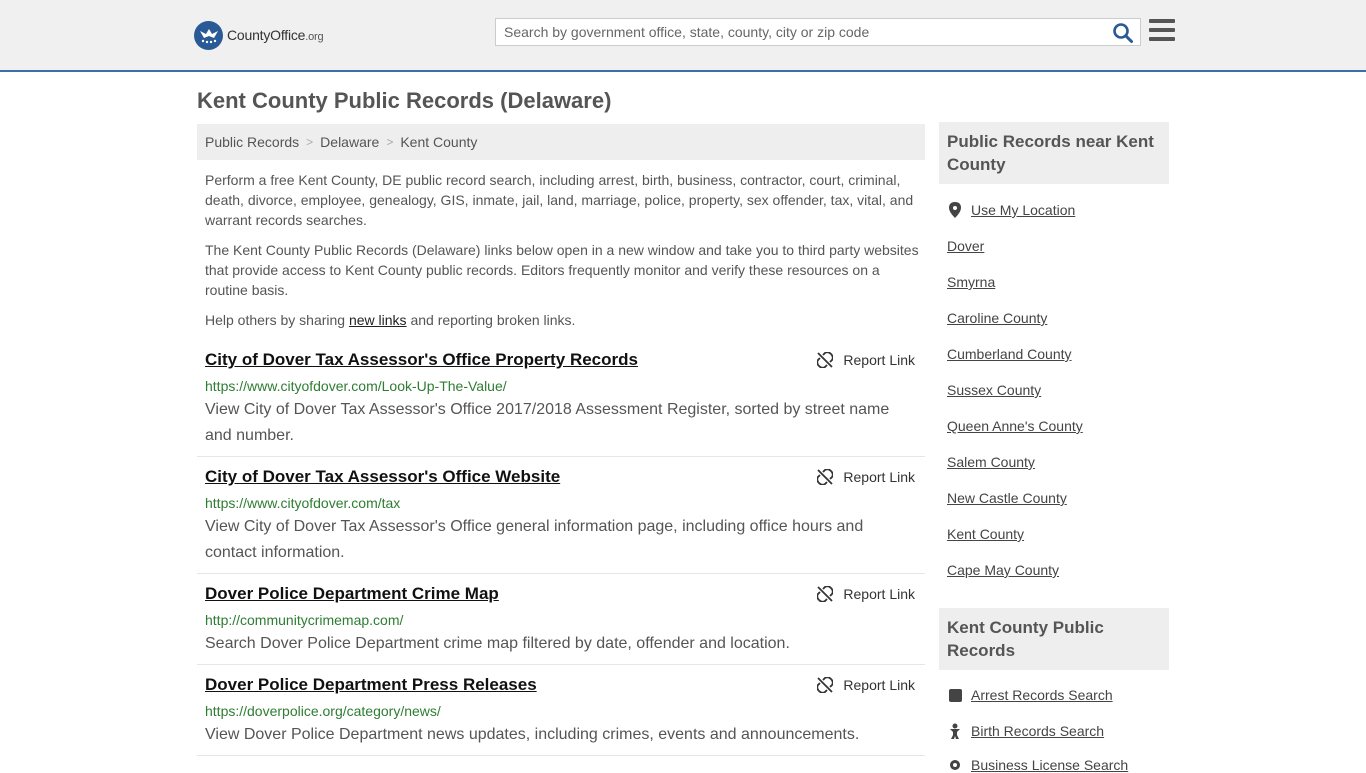 This screenshot has height=773, width=1366. I want to click on birth-records-search-link: Birth Records Search, so click(1025, 731).